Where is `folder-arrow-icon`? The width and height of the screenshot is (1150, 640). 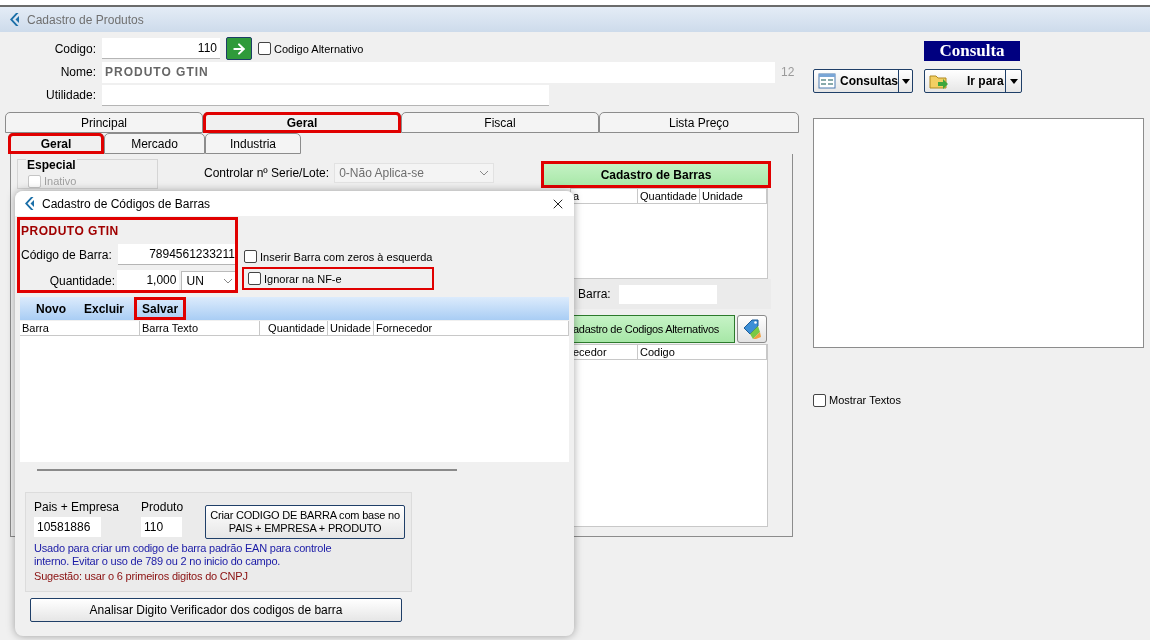
folder-arrow-icon is located at coordinates (939, 81).